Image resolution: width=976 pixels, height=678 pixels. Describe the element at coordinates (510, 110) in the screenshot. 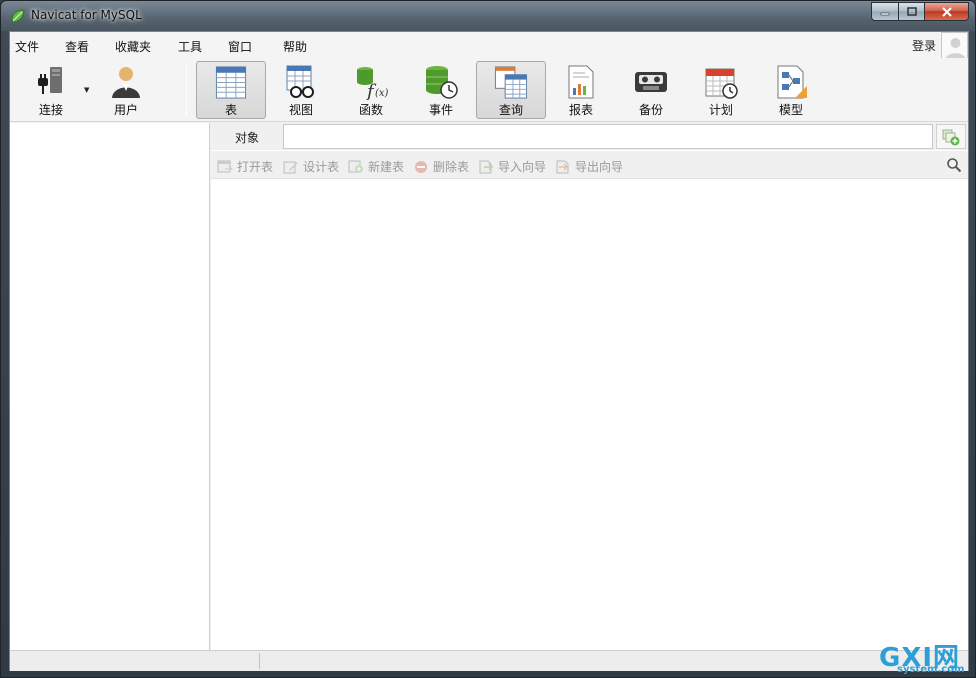

I see `toolbar-label: 查询` at that location.